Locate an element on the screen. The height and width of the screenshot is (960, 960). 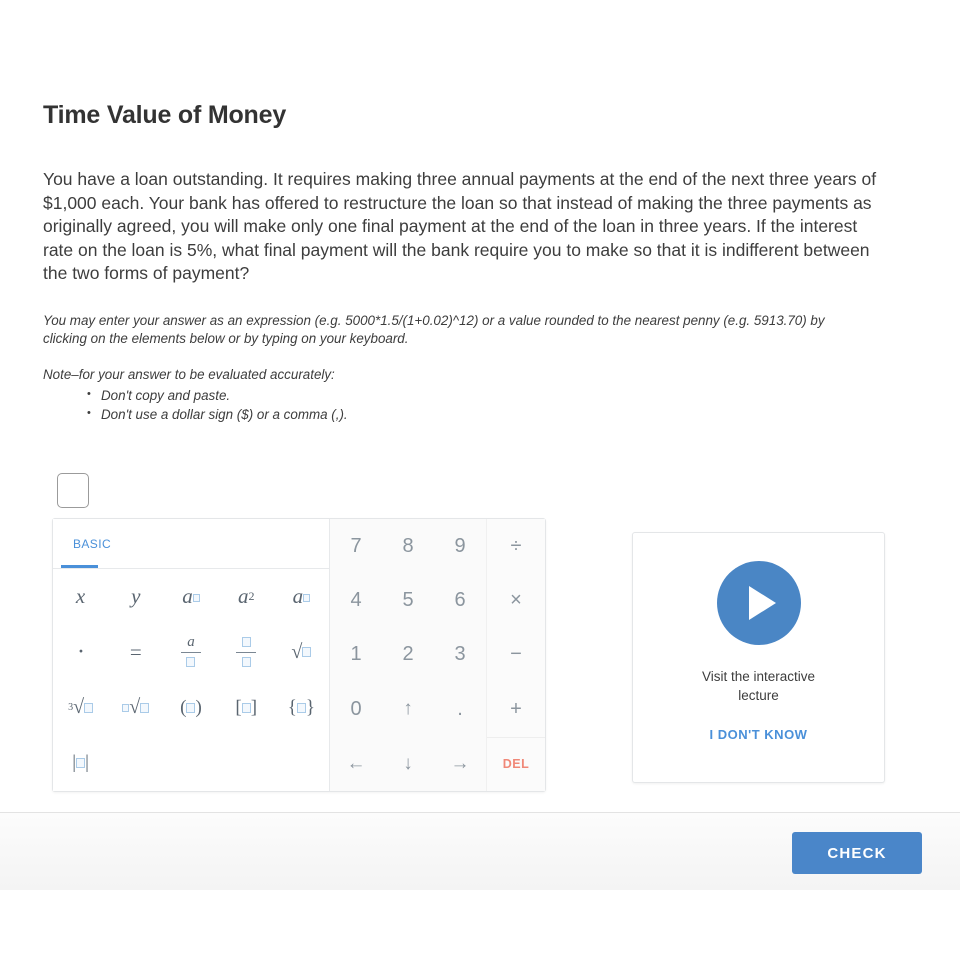
key-0: 0 is located at coordinates (356, 709).